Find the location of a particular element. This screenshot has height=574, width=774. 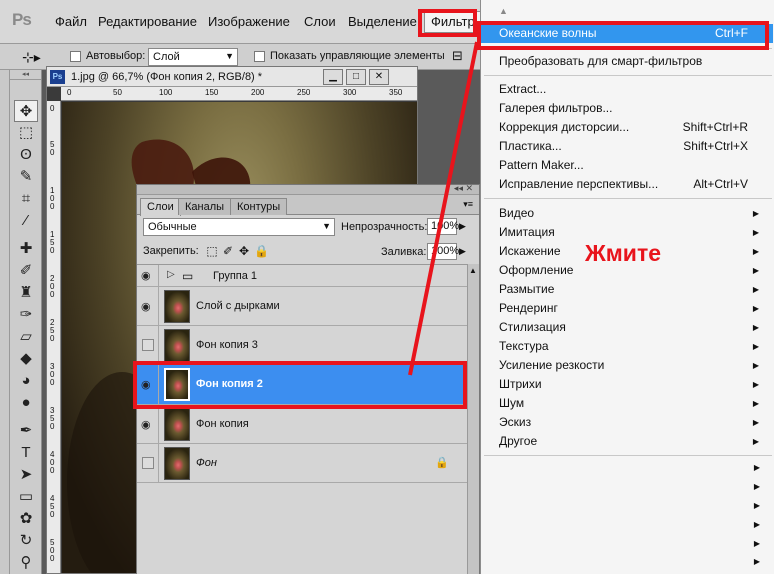

tab-layers: Слои is located at coordinates (160, 207).